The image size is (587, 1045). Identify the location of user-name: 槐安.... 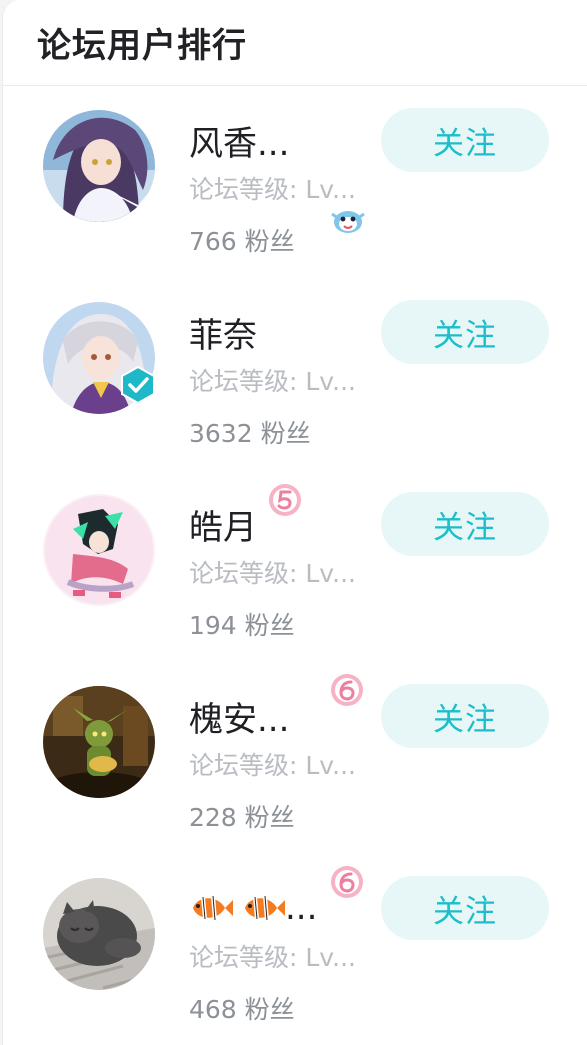
(239, 716).